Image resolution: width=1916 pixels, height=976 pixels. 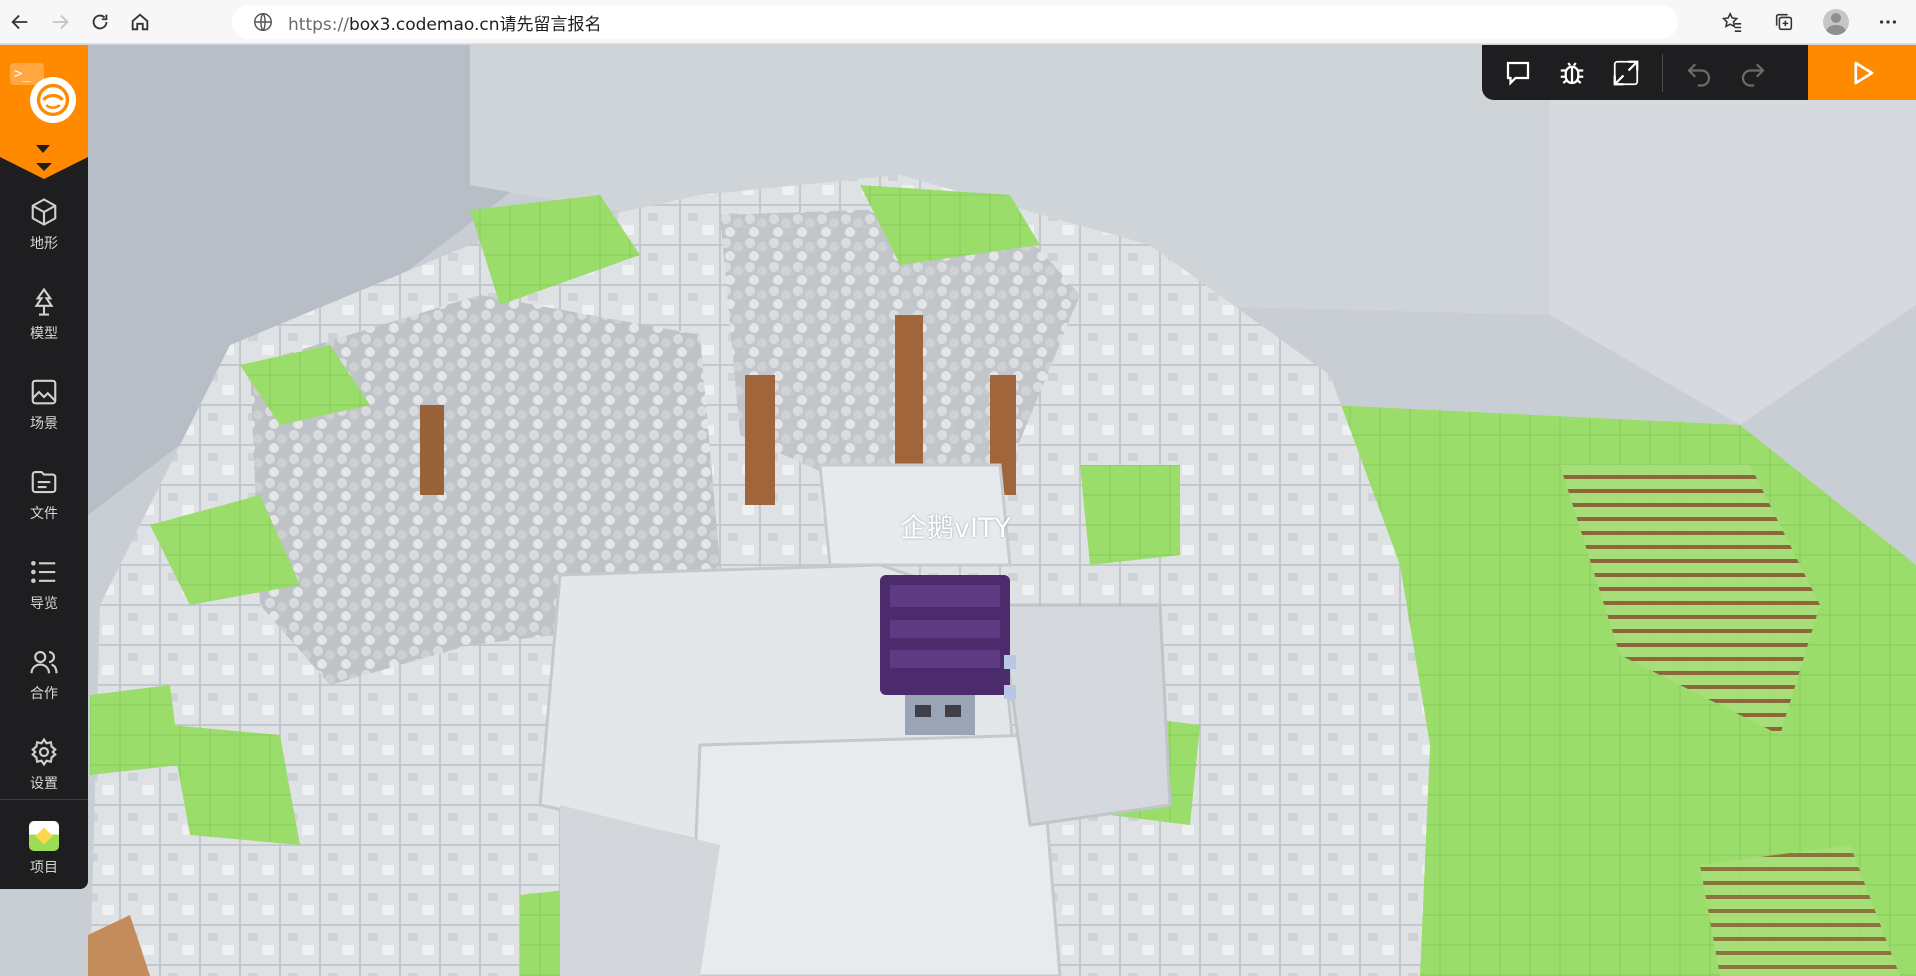 I want to click on sidebar-item-files: 文件, so click(x=44, y=495).